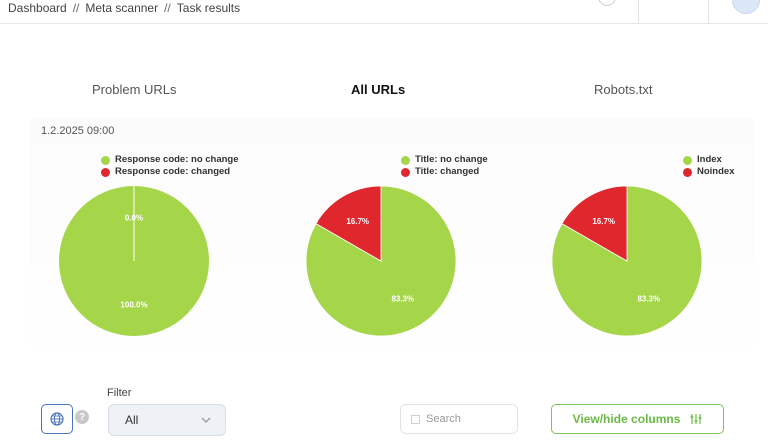 This screenshot has width=768, height=444. Describe the element at coordinates (177, 159) in the screenshot. I see `legend-label: Response code: no change` at that location.